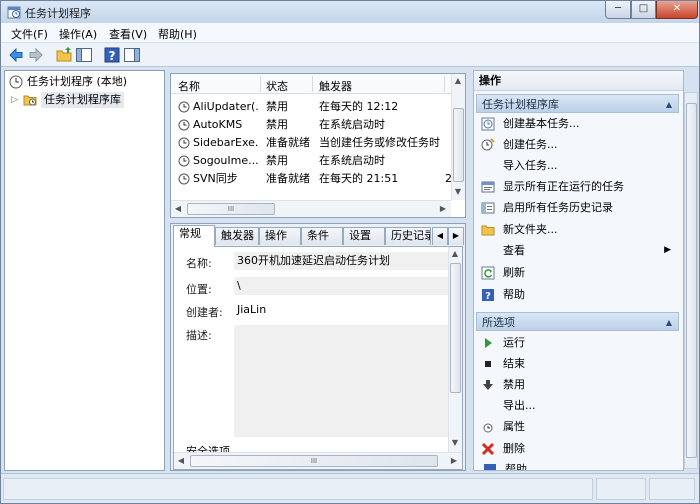 This screenshot has height=504, width=700. What do you see at coordinates (621, 489) in the screenshot?
I see `status-cell` at bounding box center [621, 489].